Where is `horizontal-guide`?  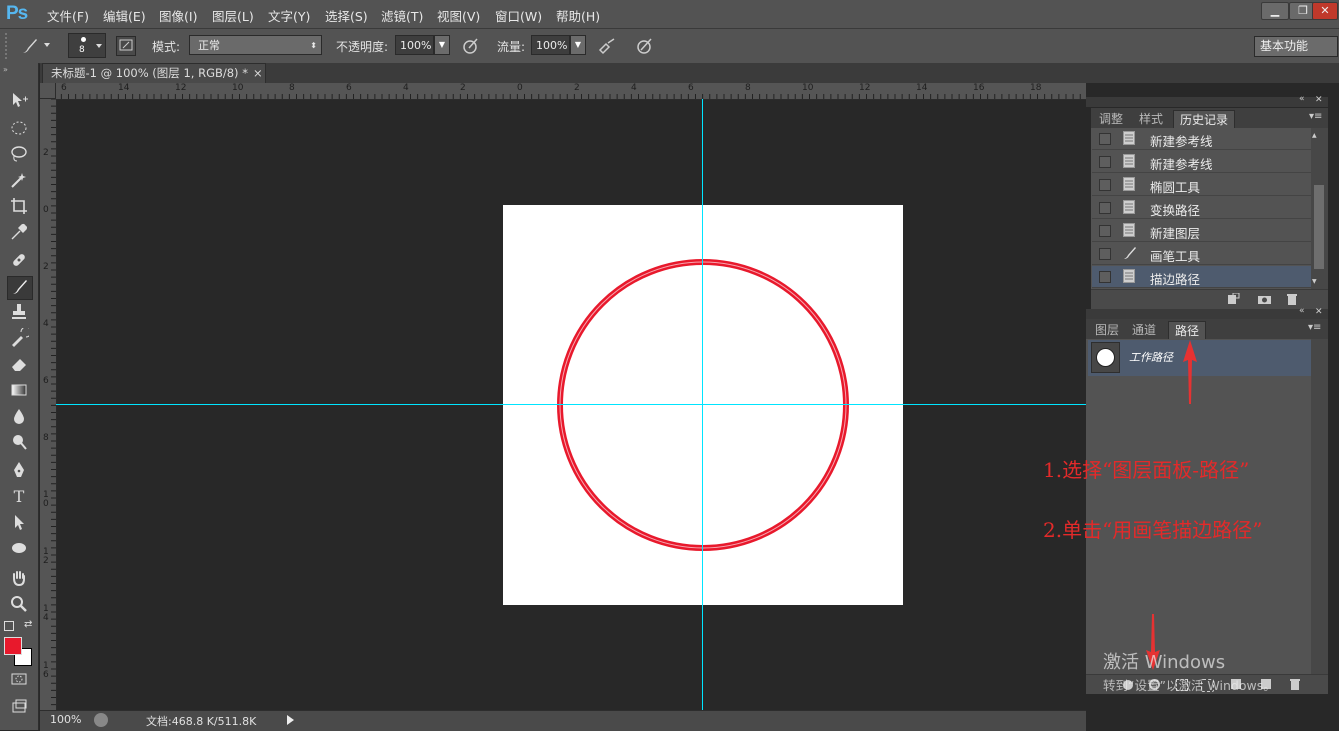 horizontal-guide is located at coordinates (571, 404).